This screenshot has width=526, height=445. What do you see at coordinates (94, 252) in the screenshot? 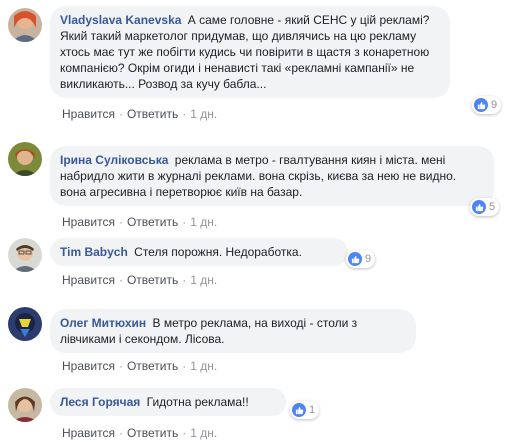
I see `comment-author: Tim Babych` at bounding box center [94, 252].